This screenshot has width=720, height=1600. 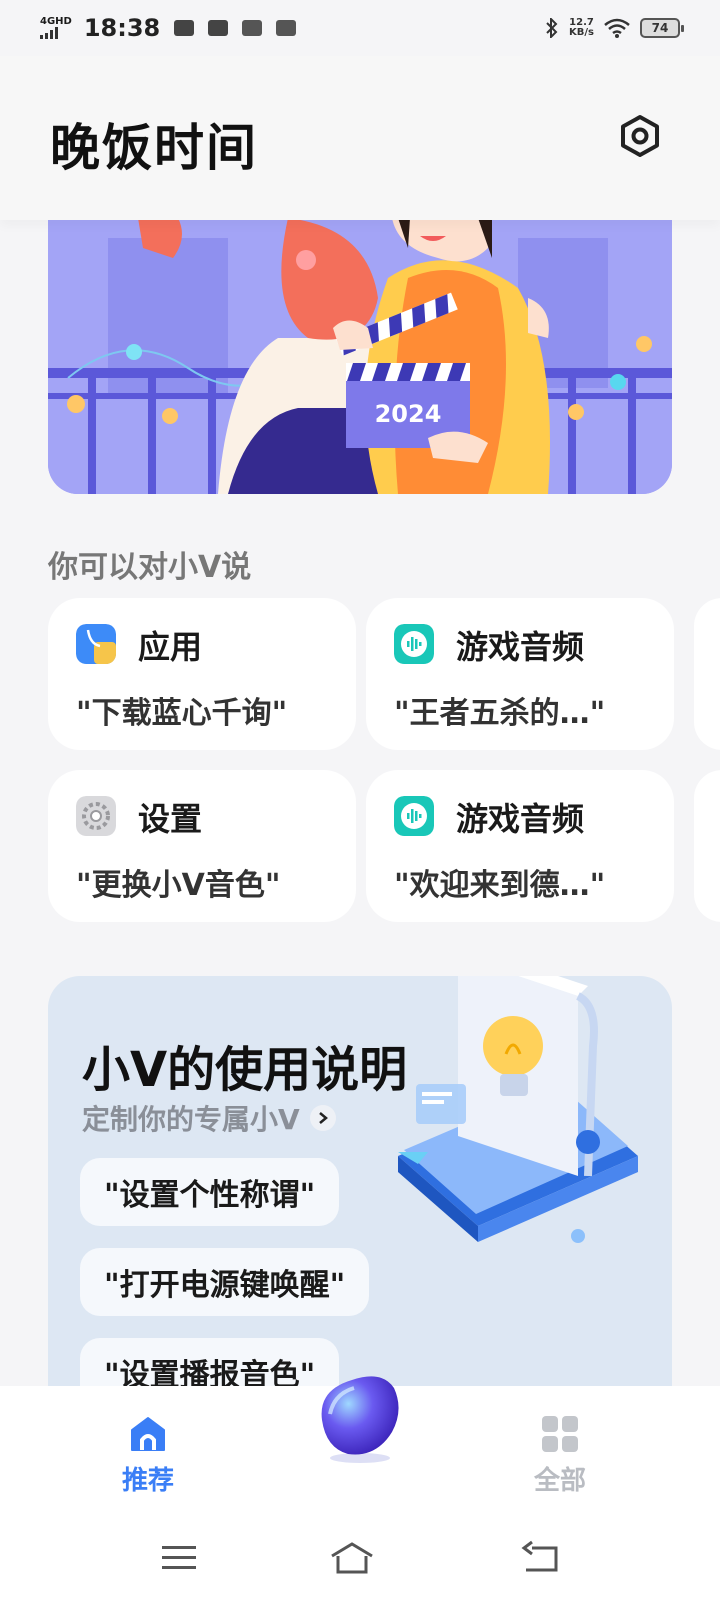 I want to click on banner: 2024, so click(x=360, y=356).